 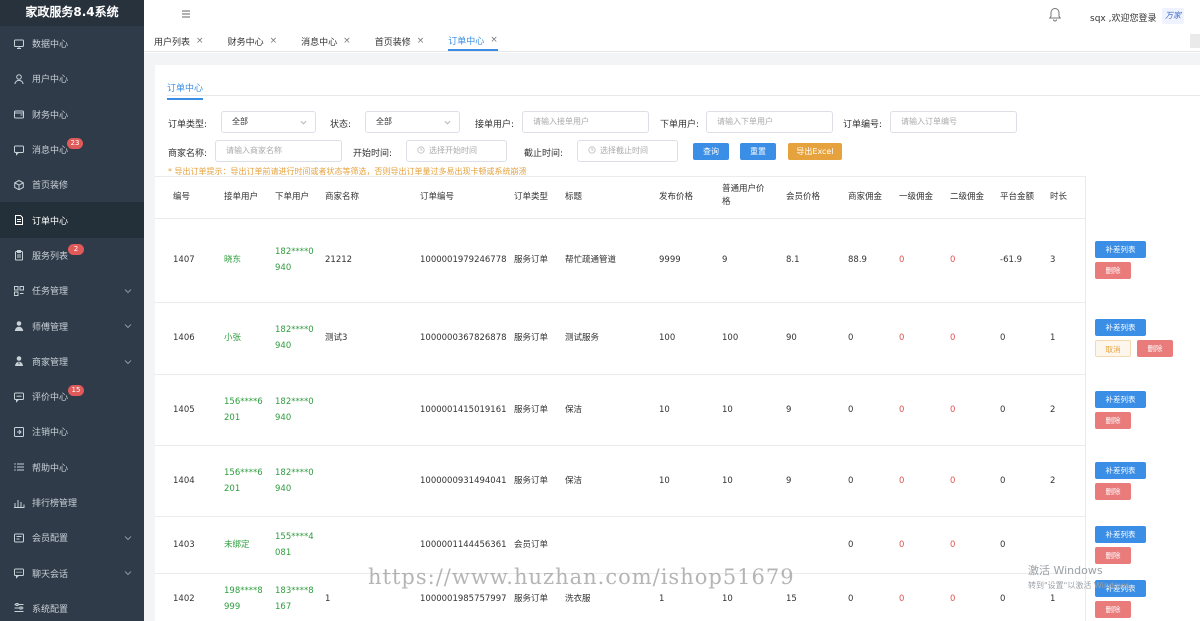 What do you see at coordinates (711, 151) in the screenshot?
I see `query-button: 查询` at bounding box center [711, 151].